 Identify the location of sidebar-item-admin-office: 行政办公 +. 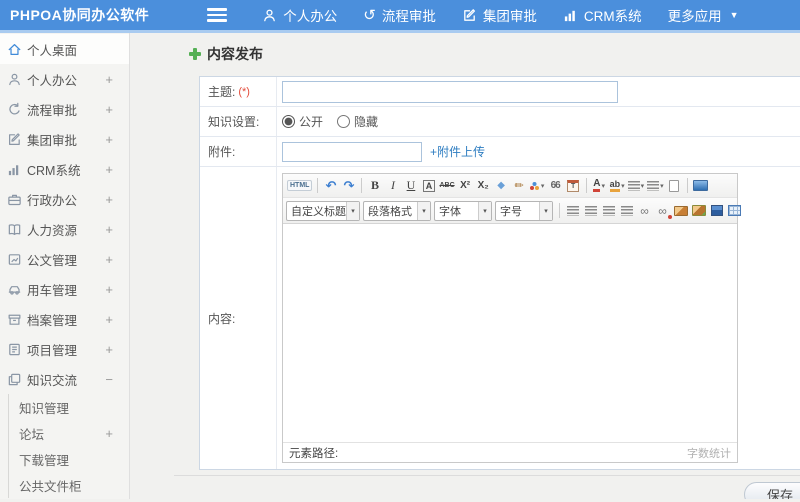
(64, 199).